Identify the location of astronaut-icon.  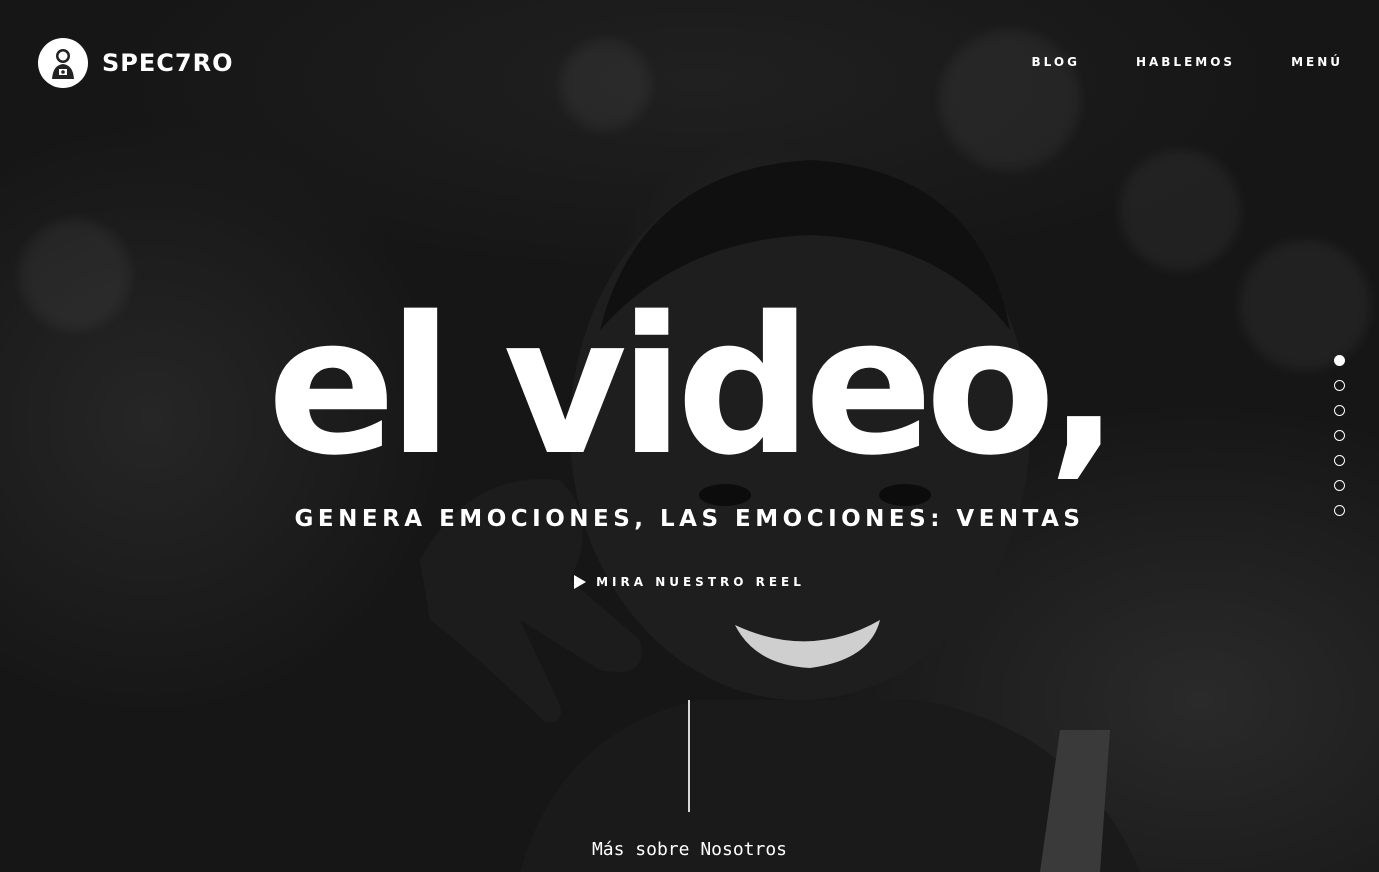
(63, 63).